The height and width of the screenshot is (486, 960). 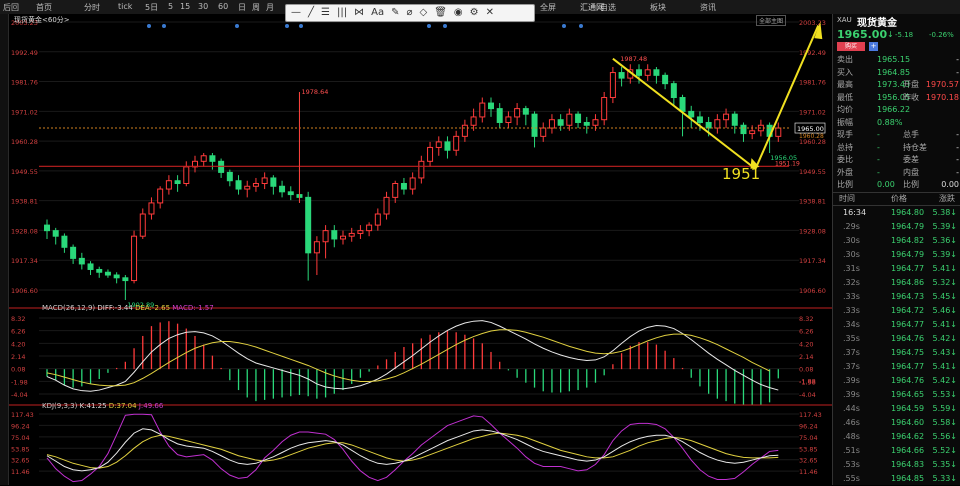 What do you see at coordinates (490, 13) in the screenshot?
I see `close-icon: ✕` at bounding box center [490, 13].